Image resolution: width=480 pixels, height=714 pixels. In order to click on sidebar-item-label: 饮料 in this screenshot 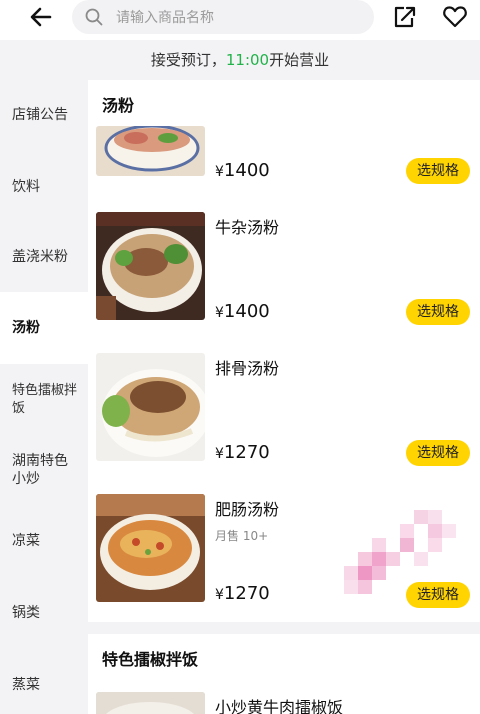, I will do `click(26, 187)`.